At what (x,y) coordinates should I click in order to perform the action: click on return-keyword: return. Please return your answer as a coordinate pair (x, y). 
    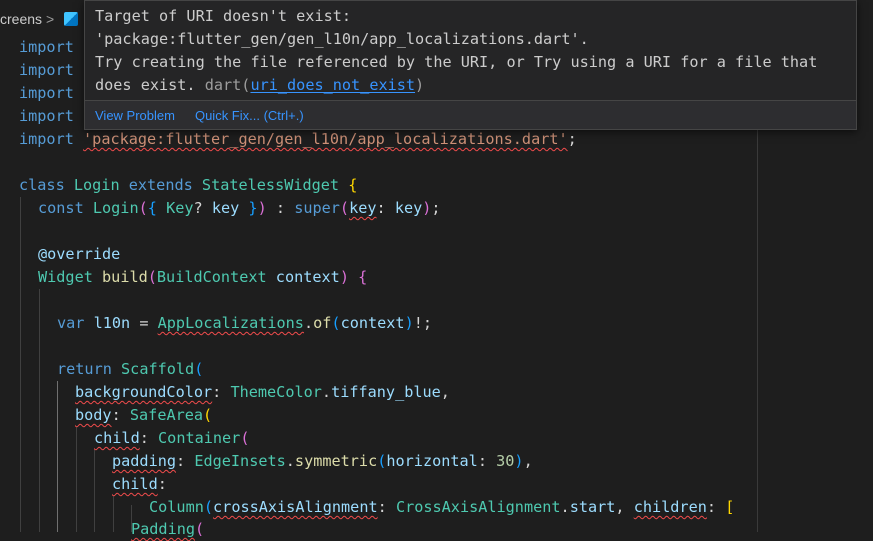
    Looking at the image, I should click on (84, 369).